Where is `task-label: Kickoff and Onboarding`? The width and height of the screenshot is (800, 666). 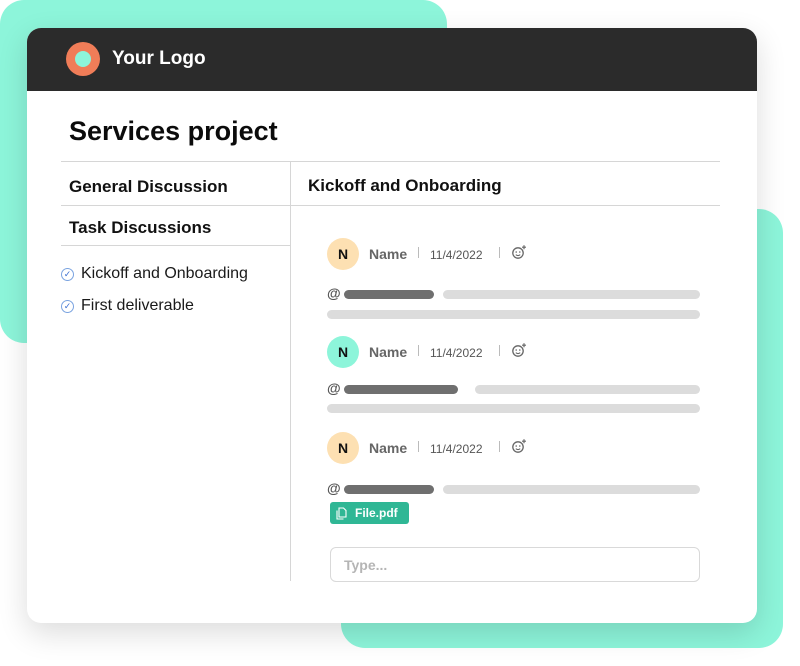
task-label: Kickoff and Onboarding is located at coordinates (164, 273).